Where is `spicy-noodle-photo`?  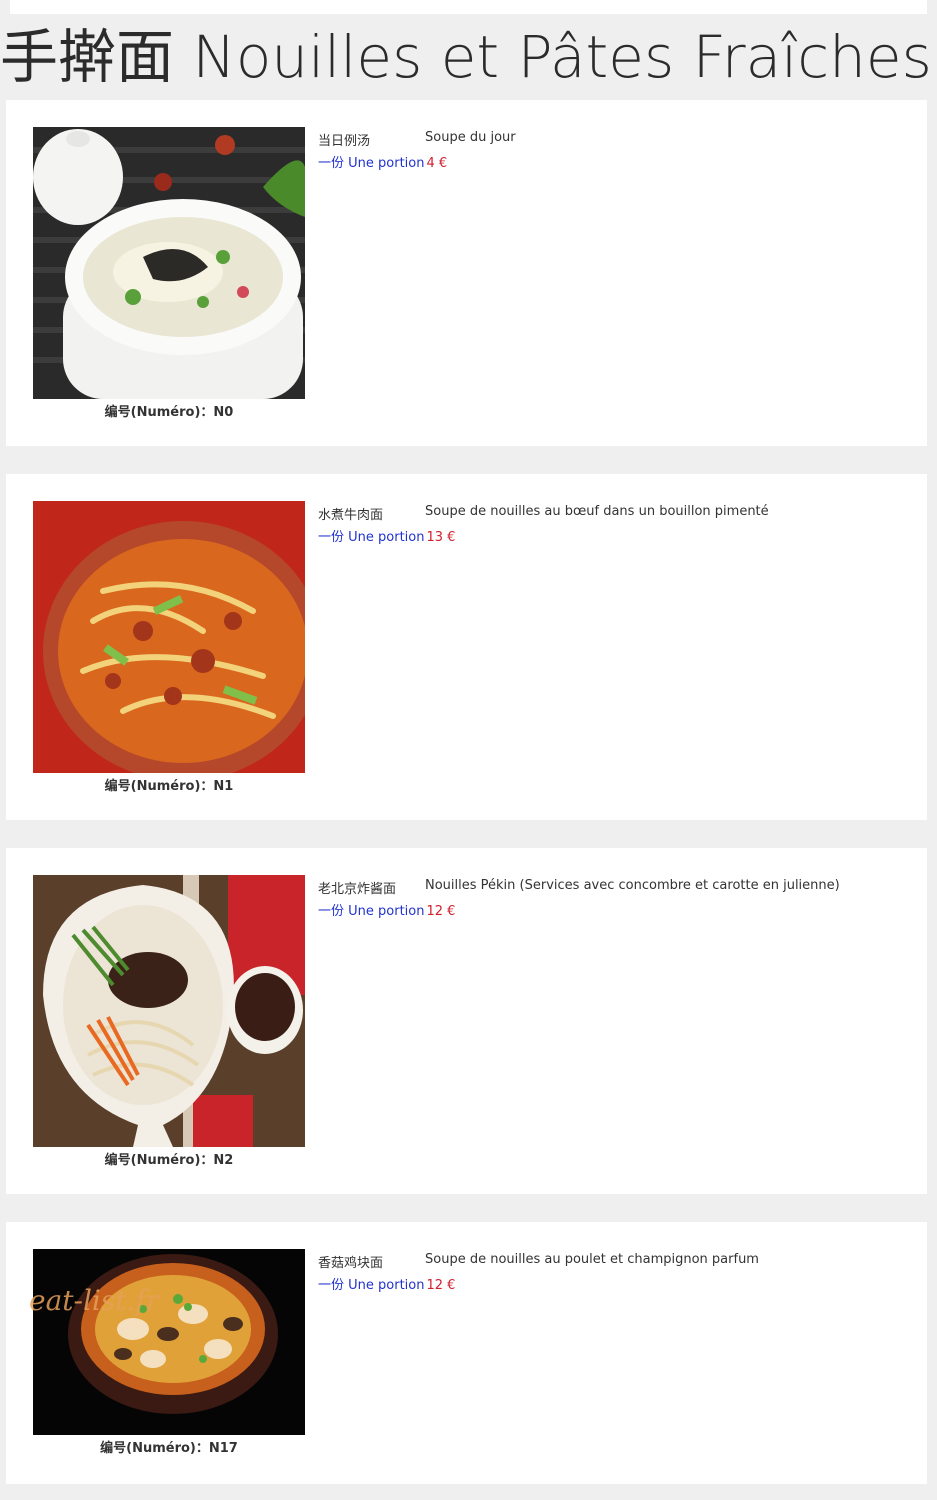 spicy-noodle-photo is located at coordinates (169, 637).